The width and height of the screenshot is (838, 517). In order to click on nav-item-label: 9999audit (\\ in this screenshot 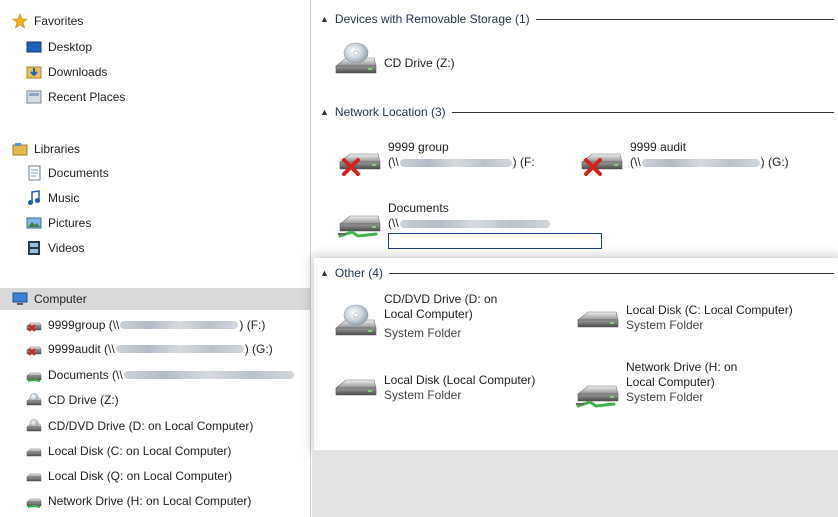, I will do `click(81, 349)`.